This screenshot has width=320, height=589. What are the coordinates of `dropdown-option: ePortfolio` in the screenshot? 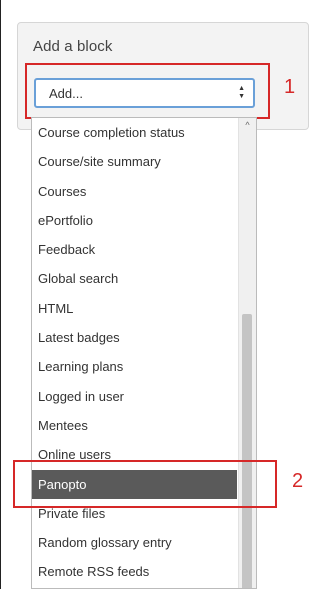 It's located at (134, 220).